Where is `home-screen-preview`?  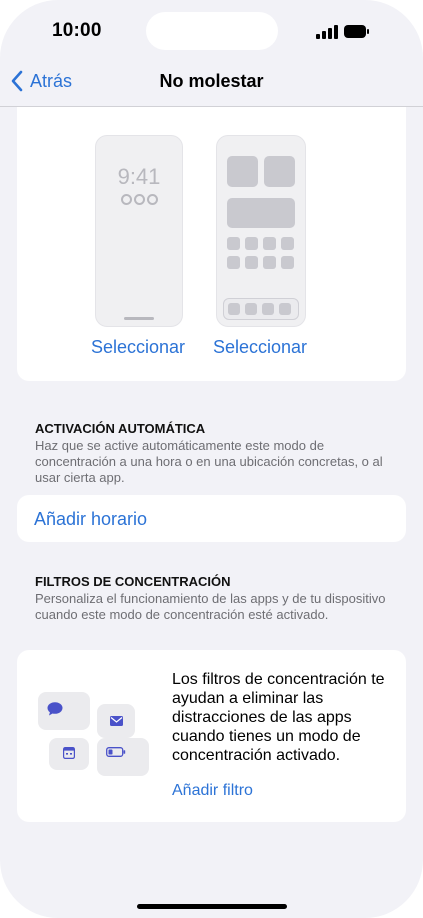
home-screen-preview is located at coordinates (261, 231).